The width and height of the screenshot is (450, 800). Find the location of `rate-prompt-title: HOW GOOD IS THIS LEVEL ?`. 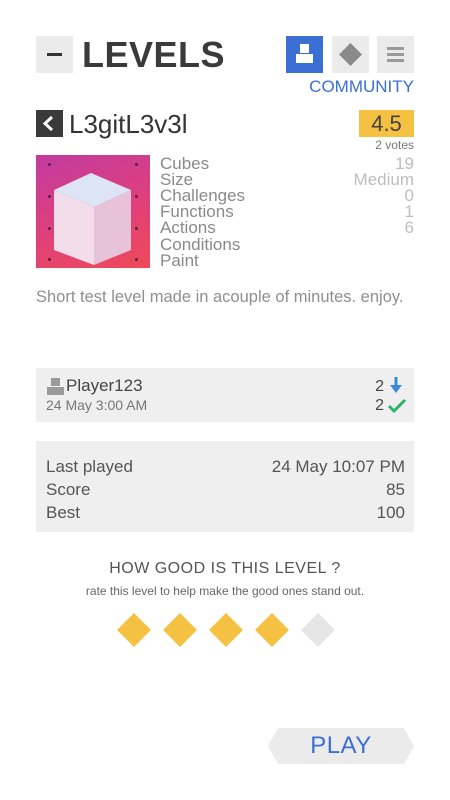

rate-prompt-title: HOW GOOD IS THIS LEVEL ? is located at coordinates (225, 568).